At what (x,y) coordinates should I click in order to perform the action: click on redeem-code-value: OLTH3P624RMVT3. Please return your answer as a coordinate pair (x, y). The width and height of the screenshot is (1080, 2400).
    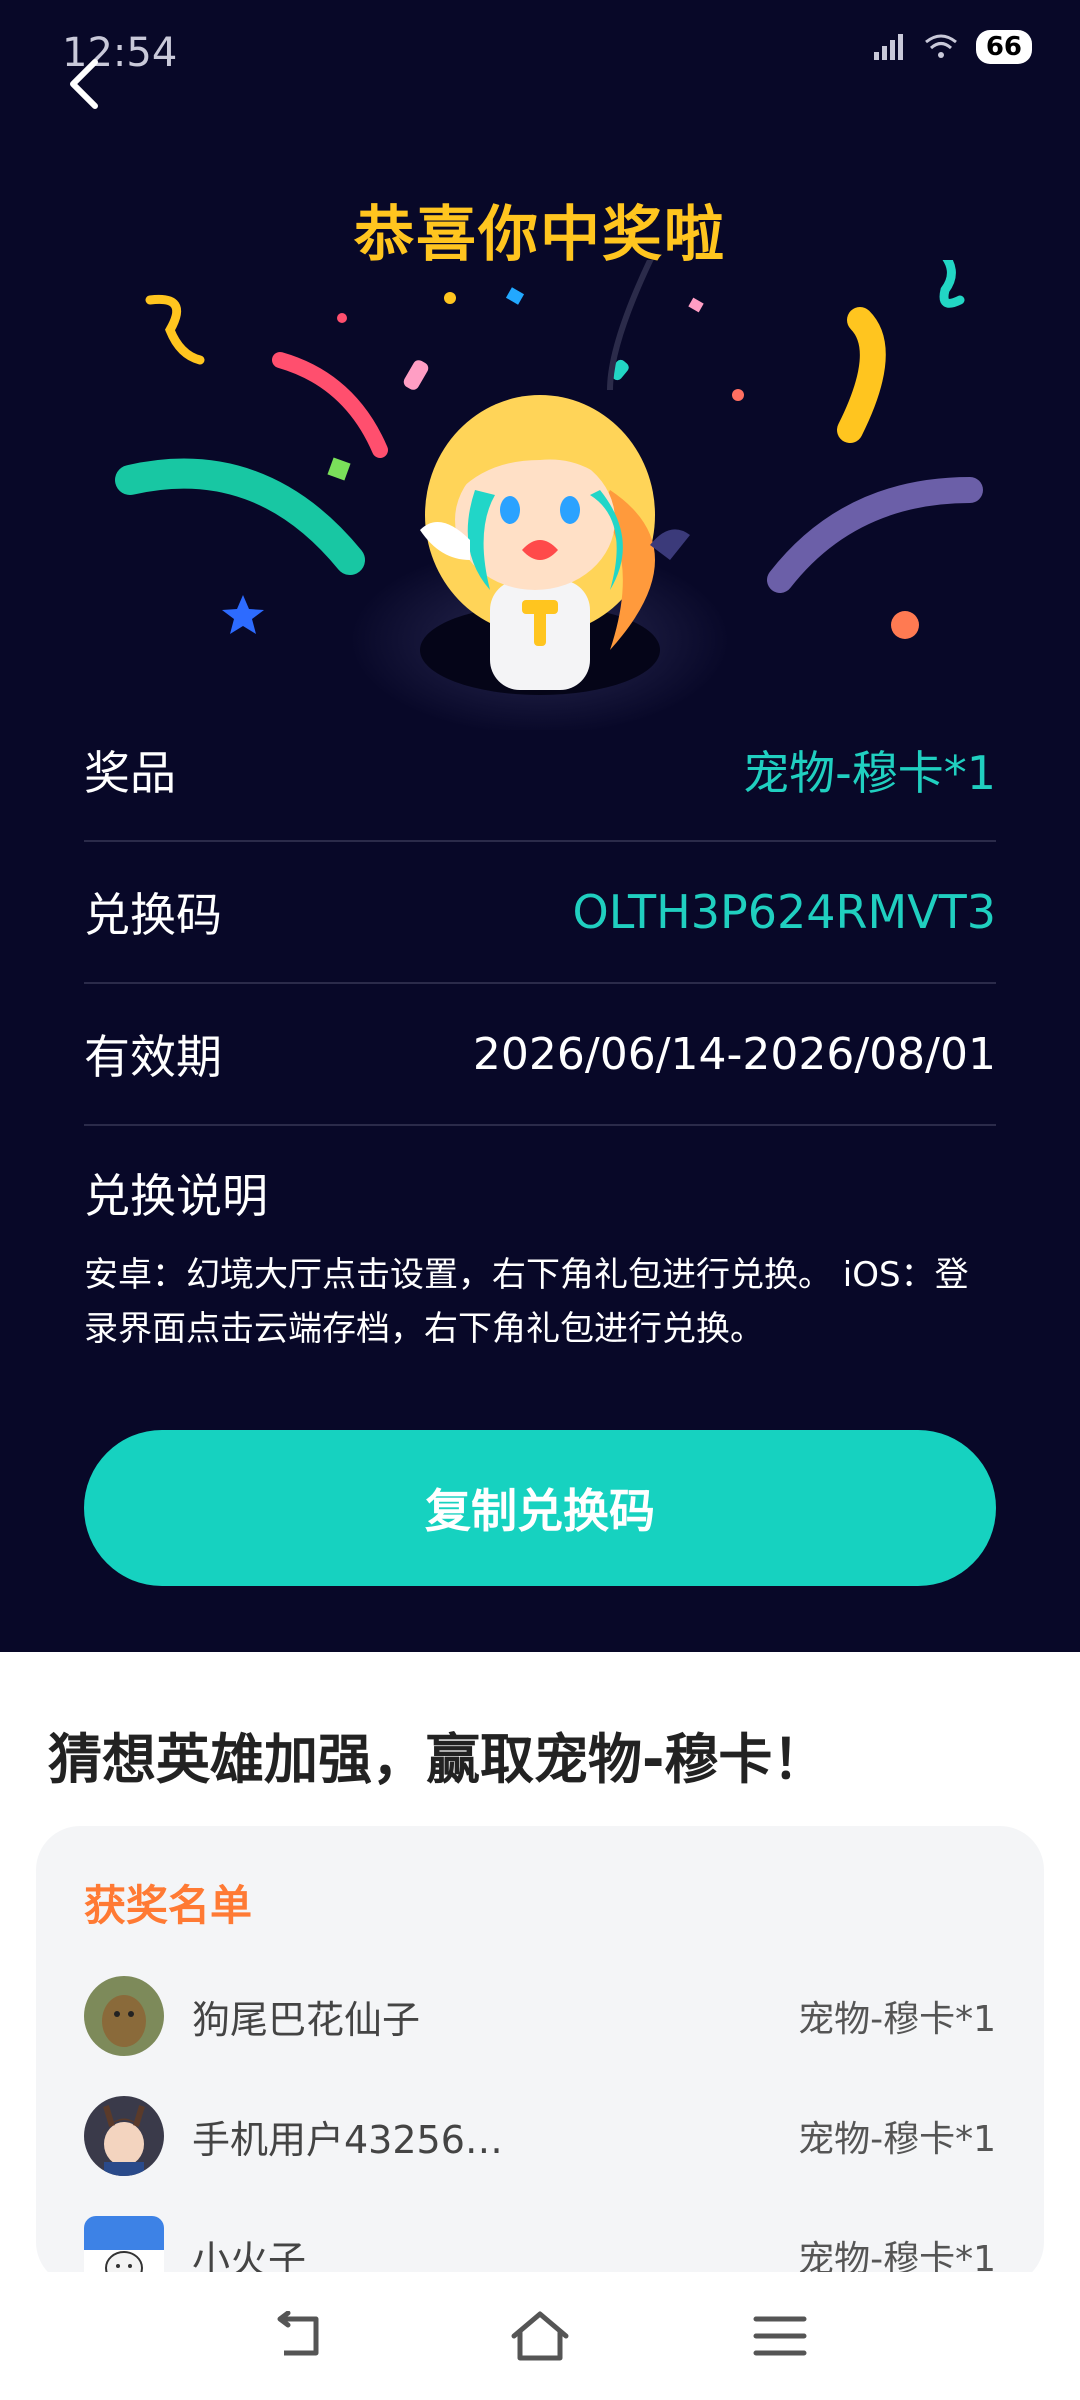
    Looking at the image, I should click on (784, 912).